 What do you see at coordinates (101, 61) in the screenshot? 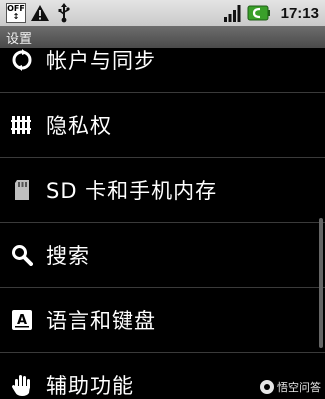
I see `settings-item-label: 帐户与同步` at bounding box center [101, 61].